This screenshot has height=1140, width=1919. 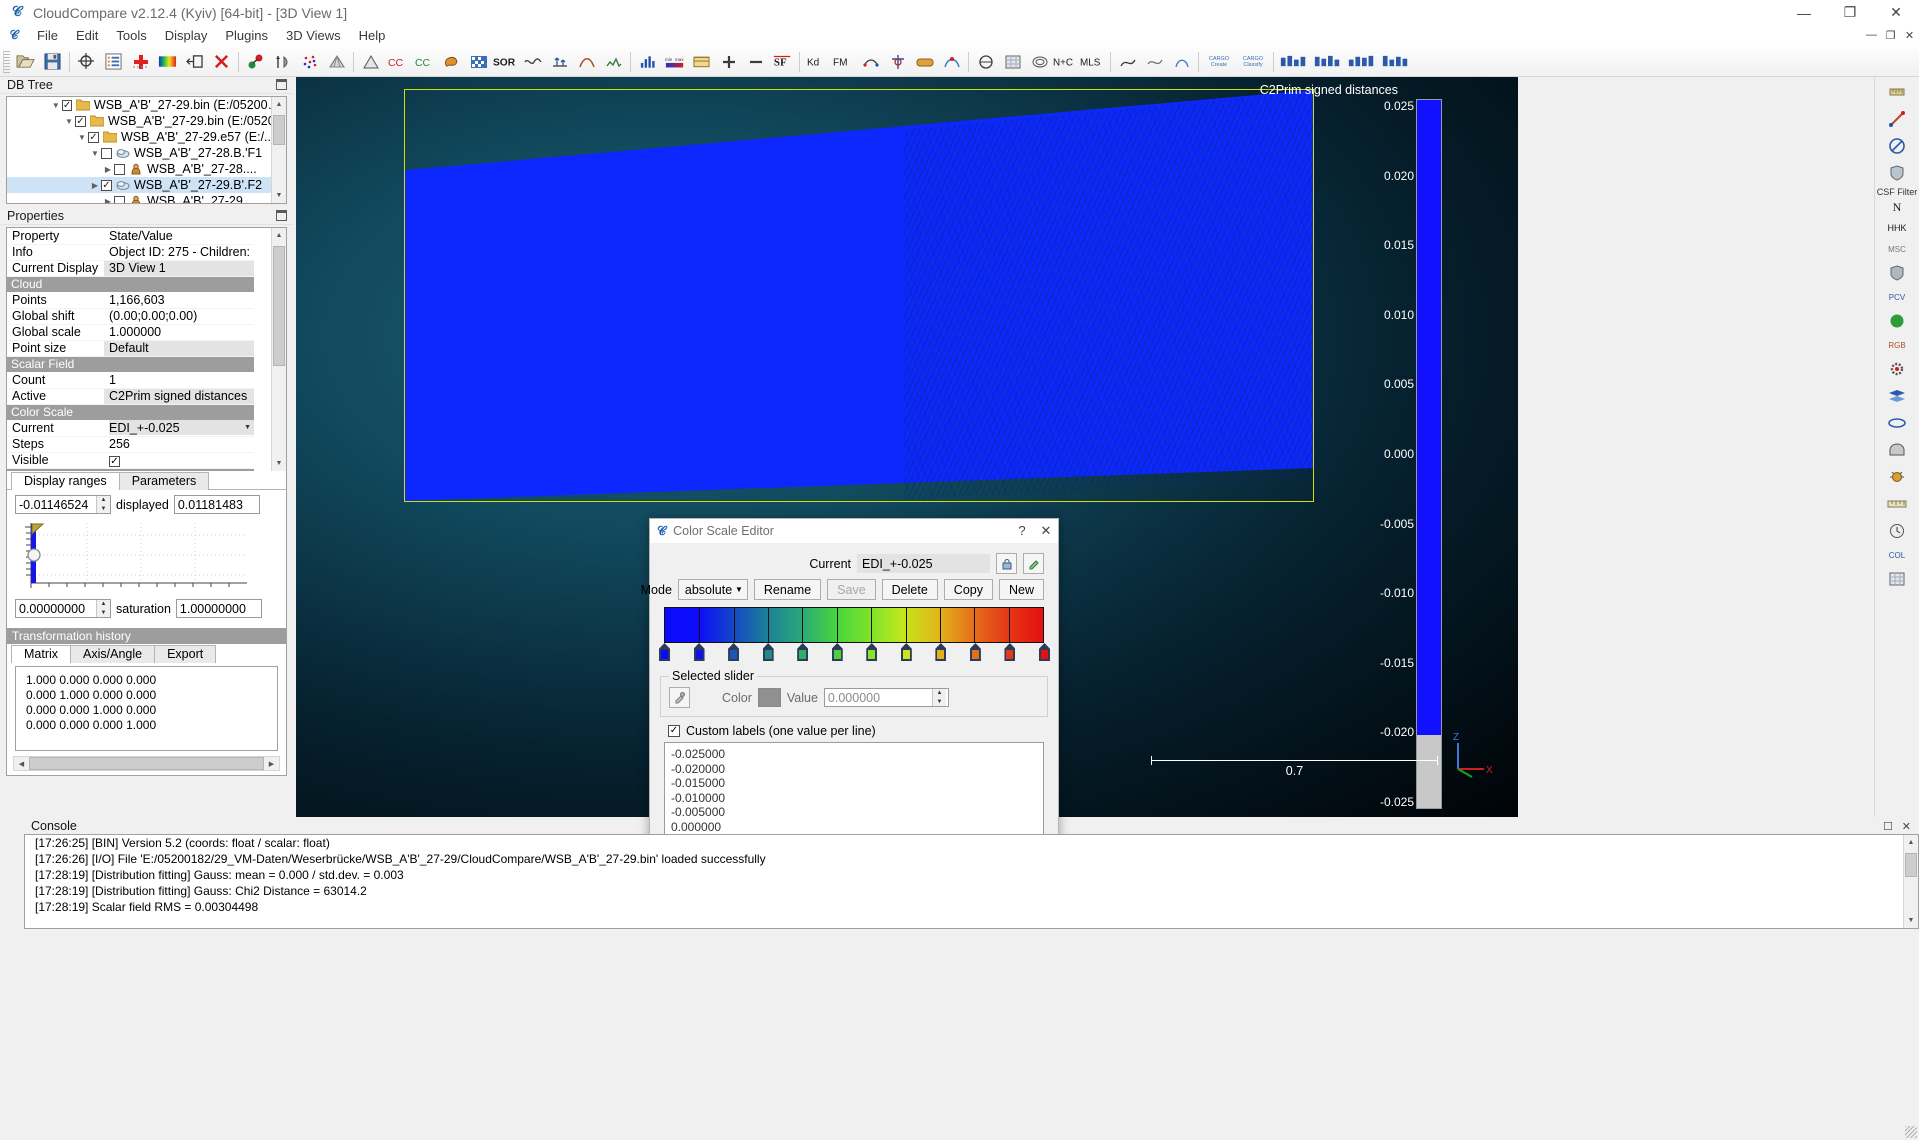 I want to click on align-icon, so click(x=897, y=62).